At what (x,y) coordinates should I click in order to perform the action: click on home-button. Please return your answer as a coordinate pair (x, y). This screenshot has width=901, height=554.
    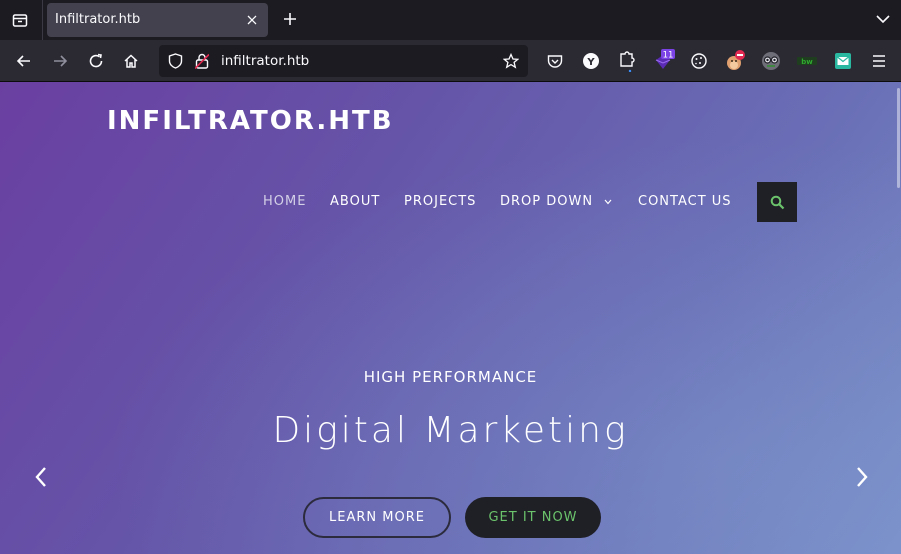
    Looking at the image, I should click on (131, 61).